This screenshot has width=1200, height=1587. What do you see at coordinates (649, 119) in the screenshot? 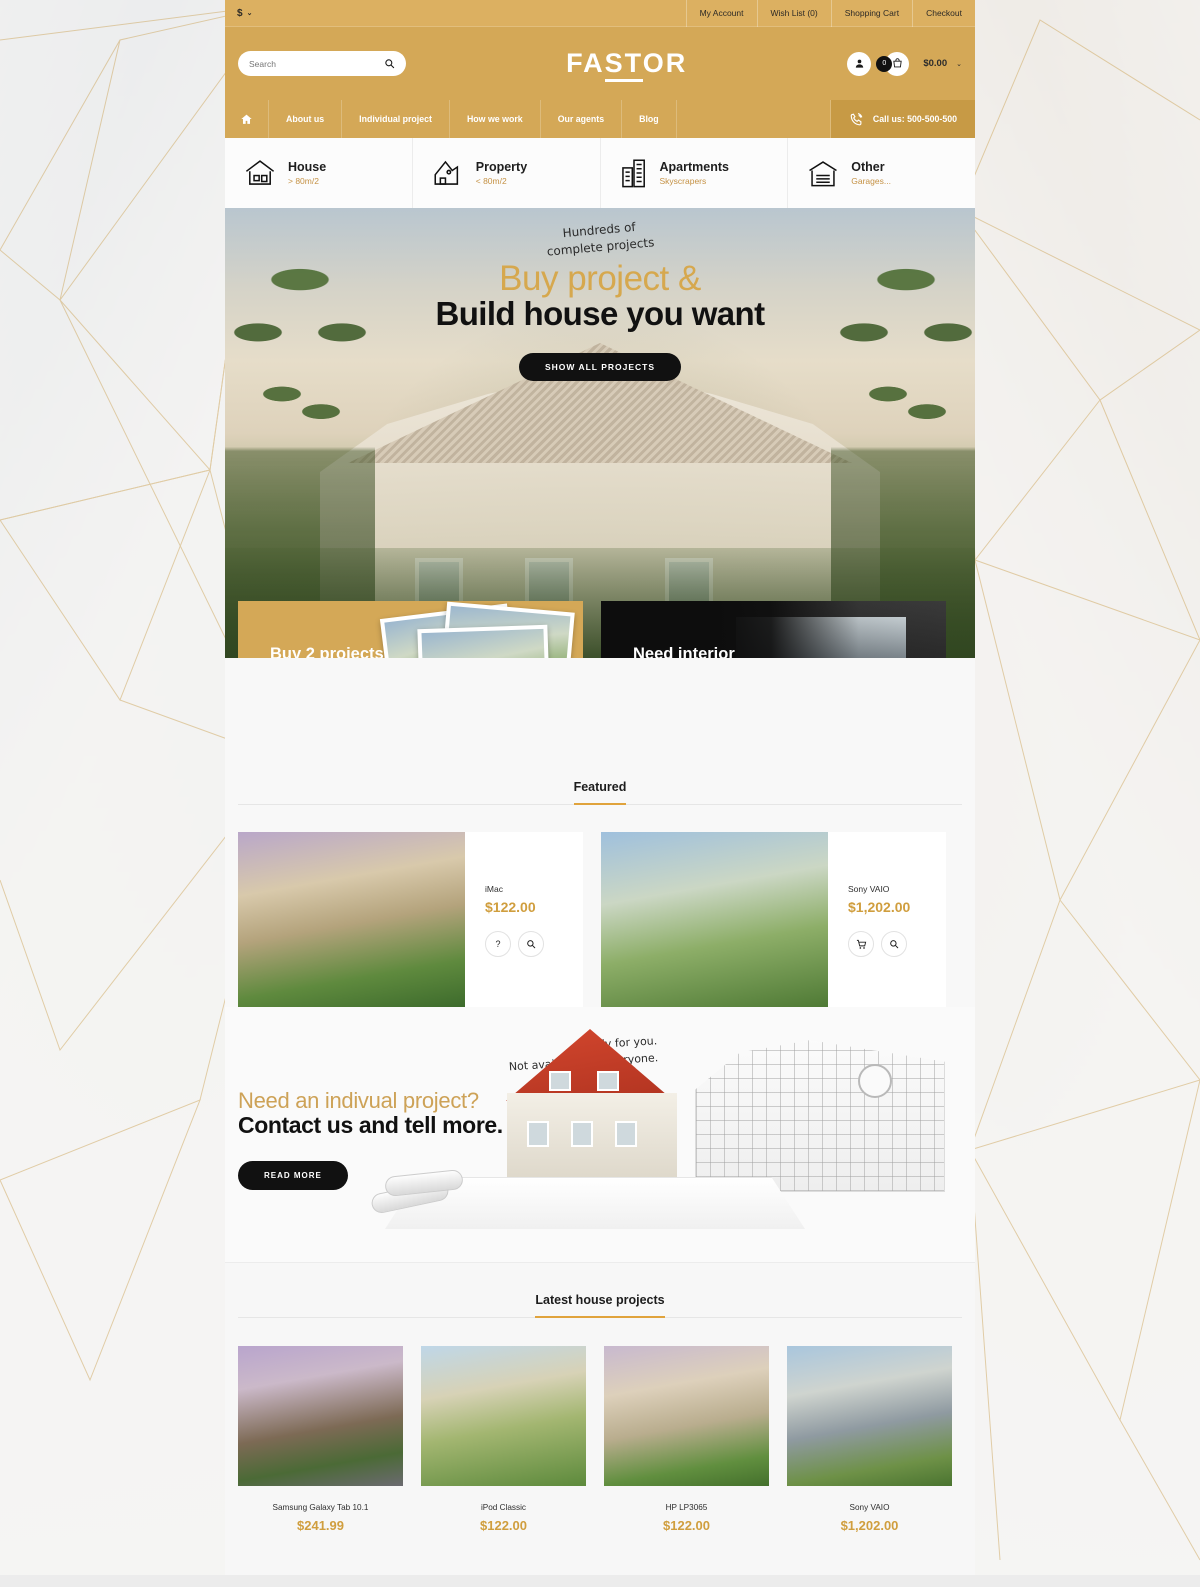
I see `nav-item-blog: Blog` at bounding box center [649, 119].